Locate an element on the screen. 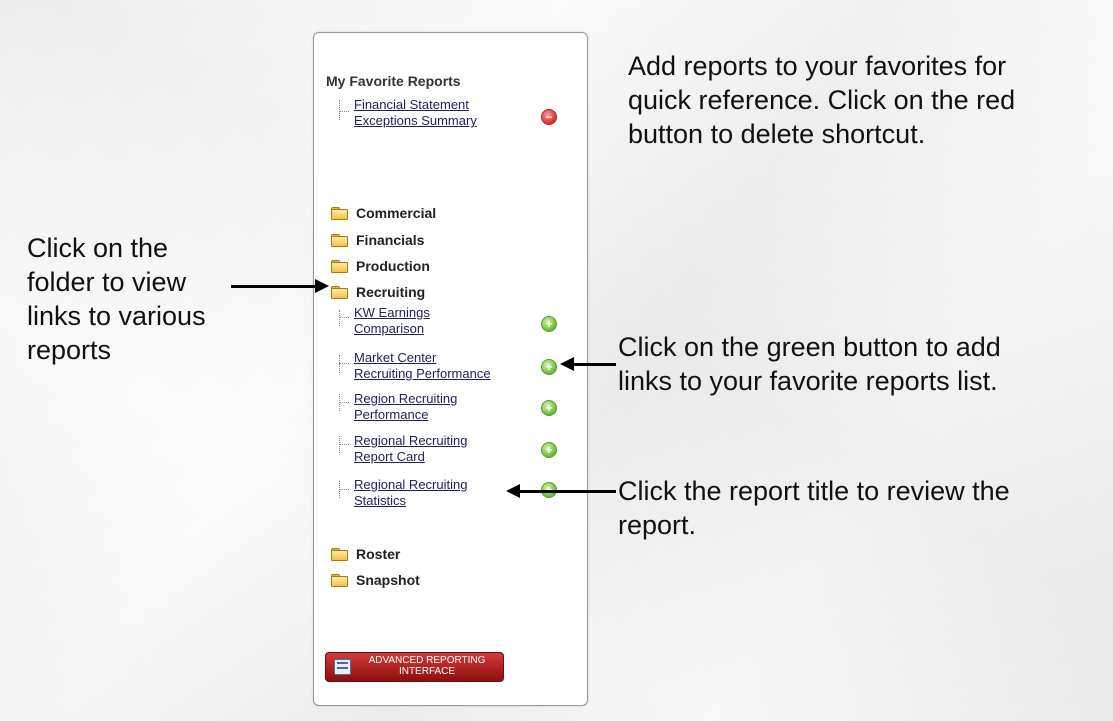 This screenshot has height=721, width=1113. folder-financials: Financials is located at coordinates (377, 240).